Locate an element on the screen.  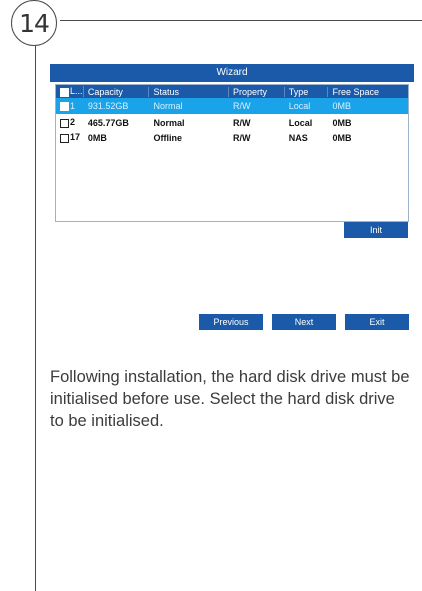
header-rule is located at coordinates (241, 20).